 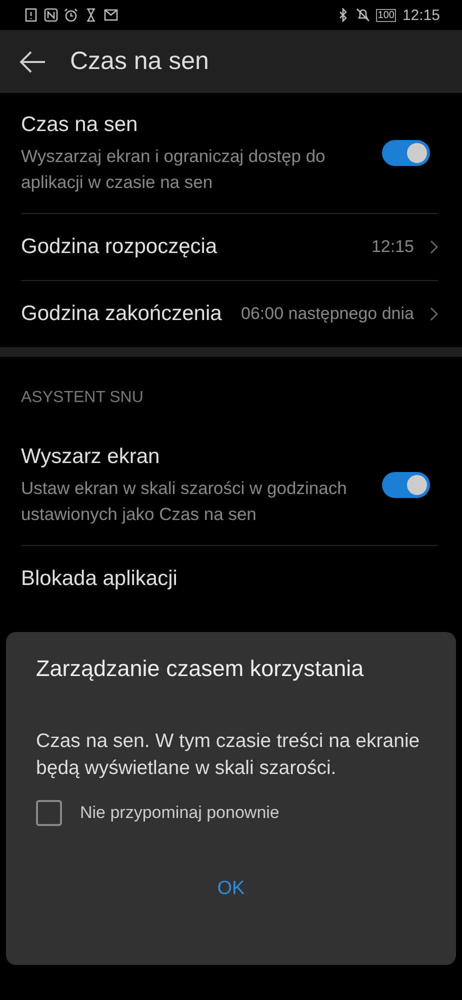 I want to click on checkbox, so click(x=49, y=813).